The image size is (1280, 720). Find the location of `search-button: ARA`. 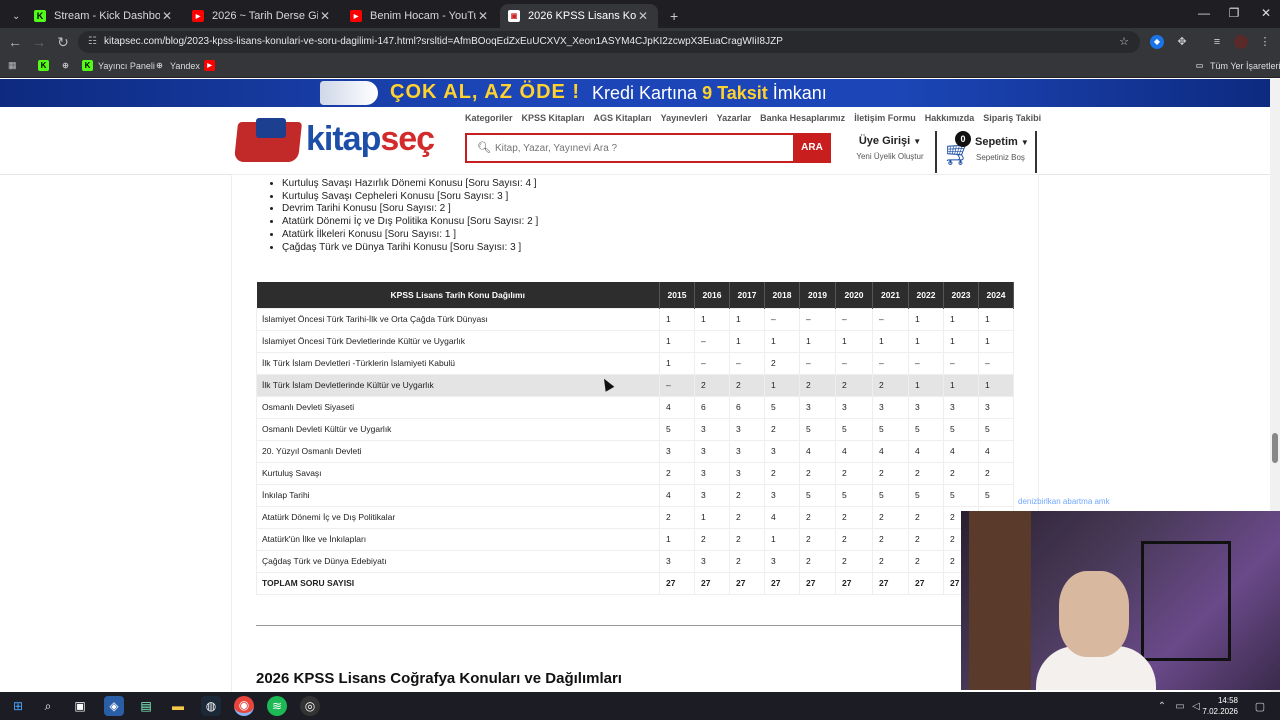

search-button: ARA is located at coordinates (812, 148).